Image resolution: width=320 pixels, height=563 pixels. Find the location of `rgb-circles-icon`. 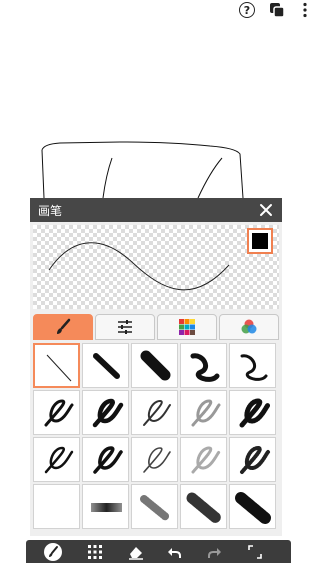

rgb-circles-icon is located at coordinates (249, 326).